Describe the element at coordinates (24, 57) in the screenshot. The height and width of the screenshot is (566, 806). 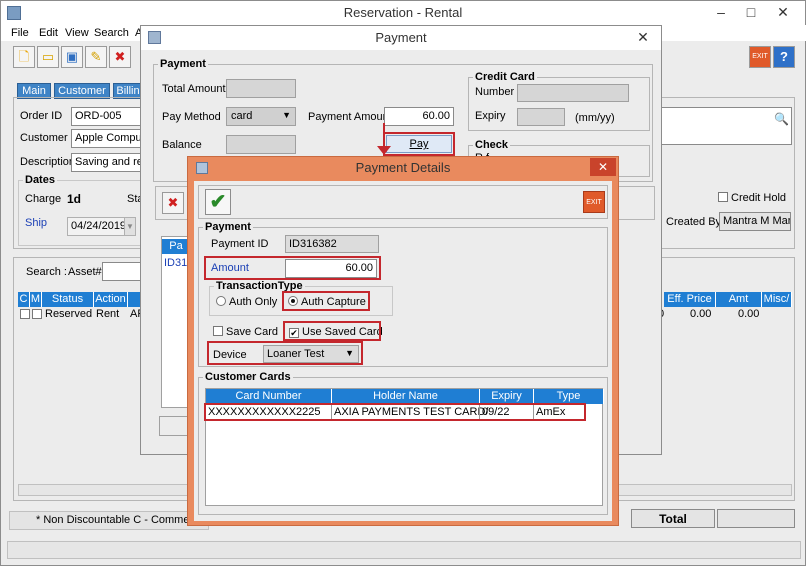
I see `new-icon: 🗋` at that location.